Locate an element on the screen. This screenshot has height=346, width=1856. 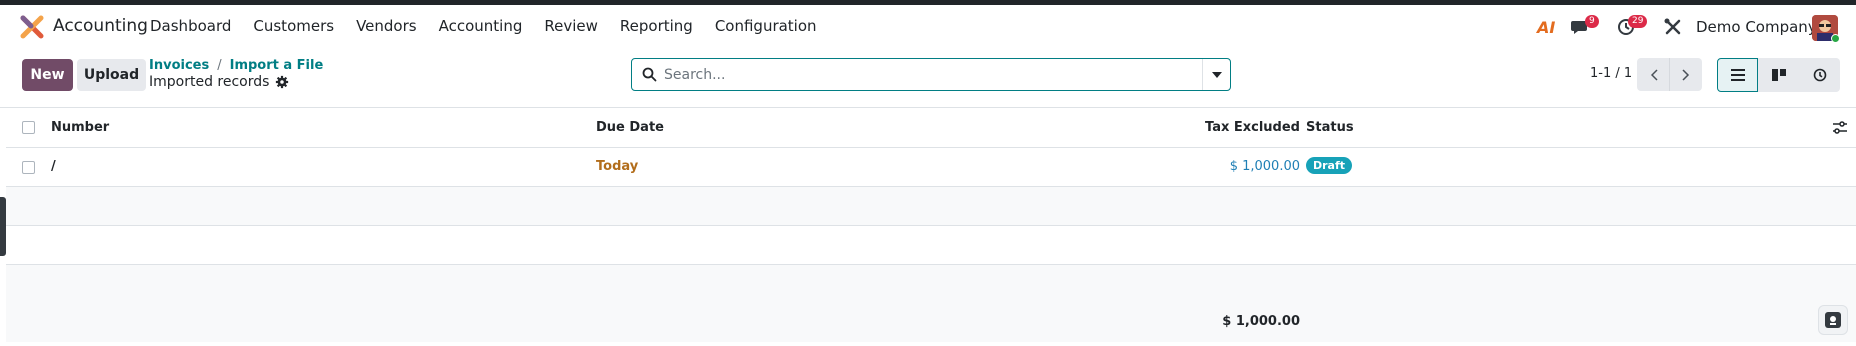
breadcrumb-import-file: Import a File is located at coordinates (277, 65).